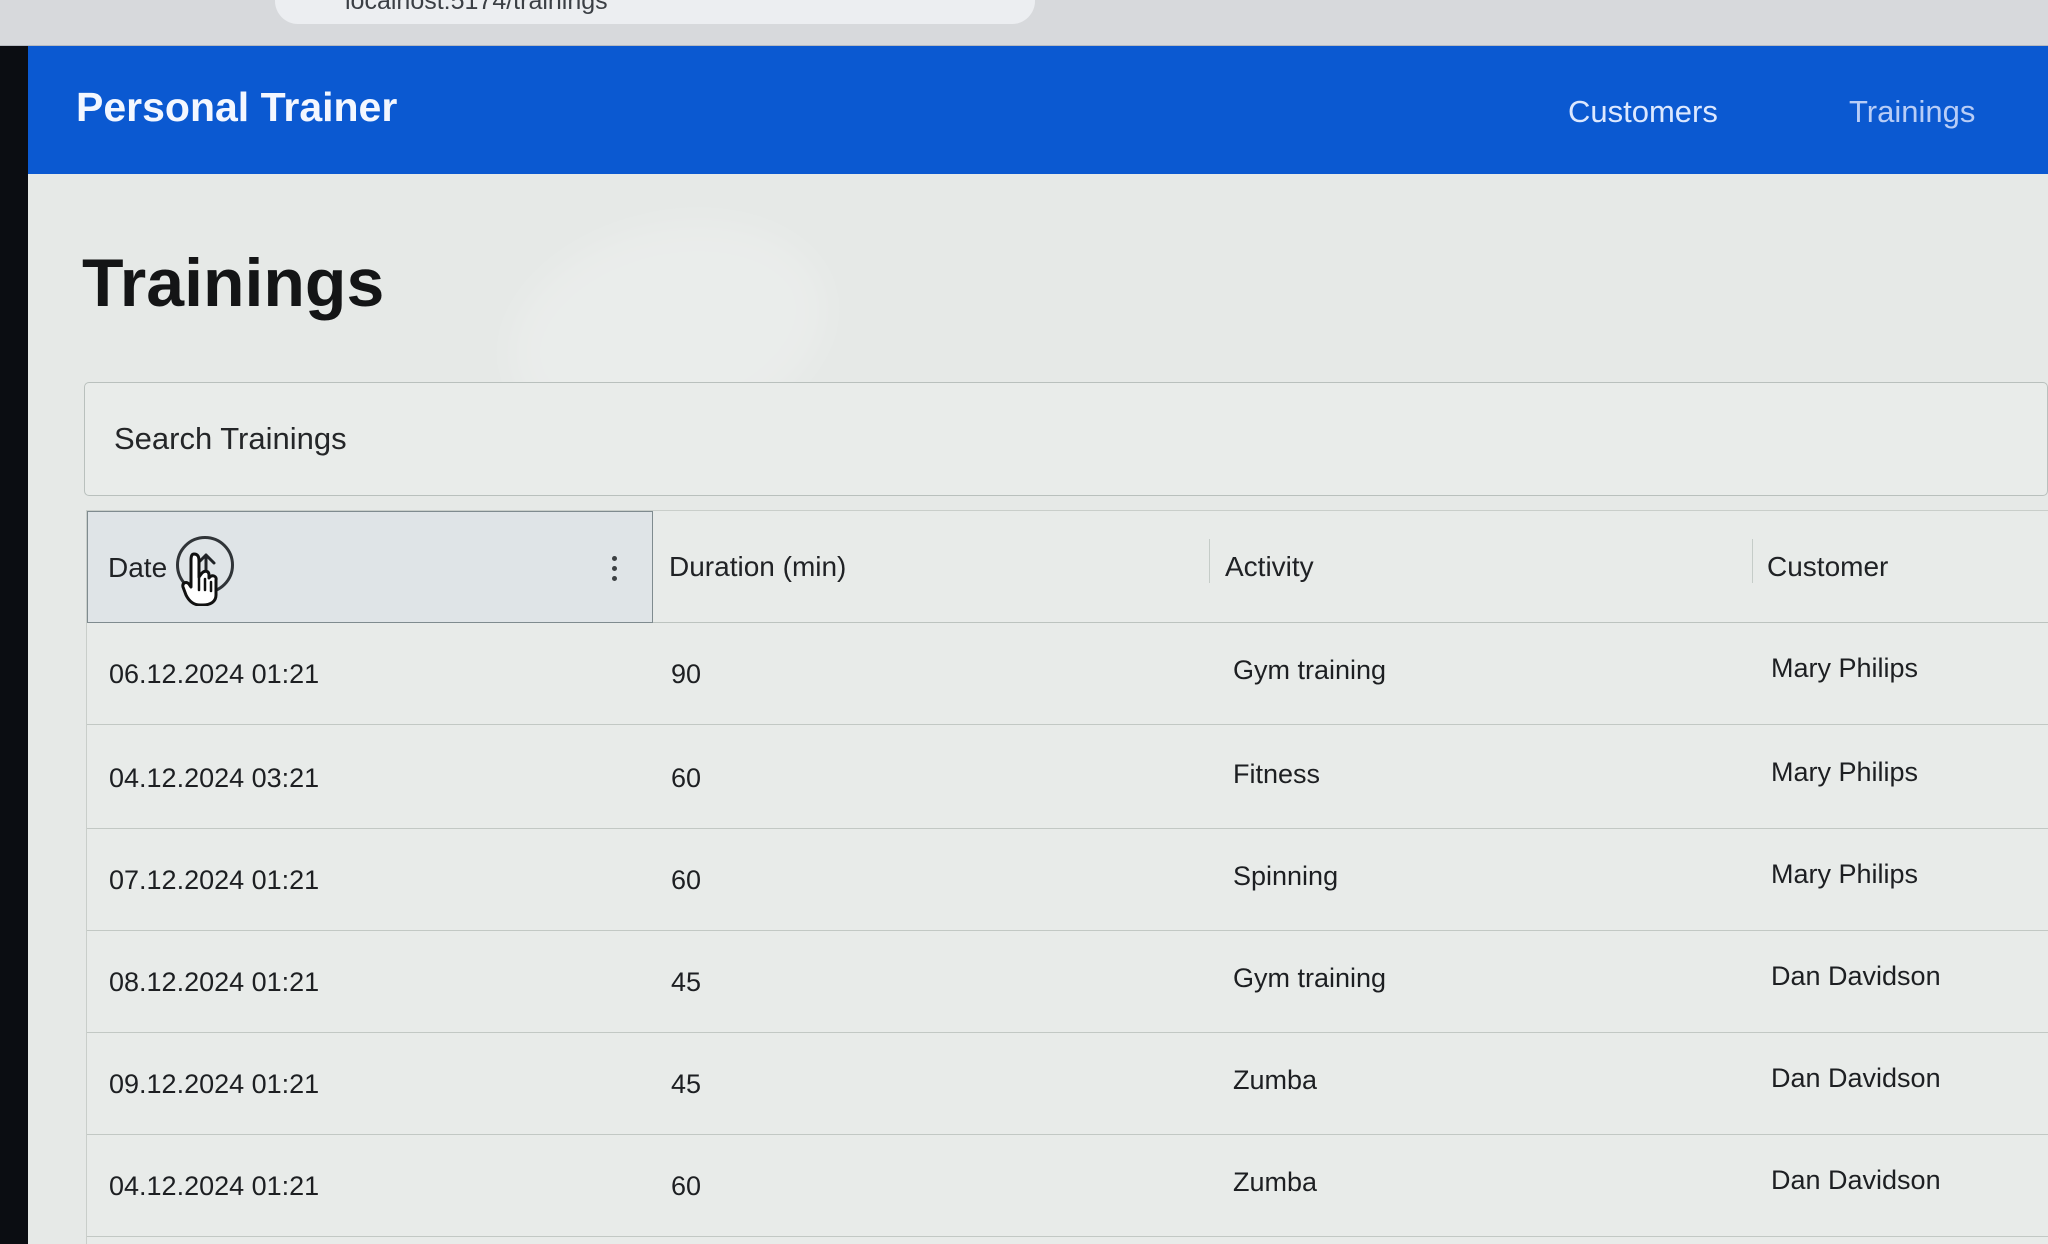 Image resolution: width=2048 pixels, height=1244 pixels. I want to click on brand-title: Personal Trainer, so click(237, 107).